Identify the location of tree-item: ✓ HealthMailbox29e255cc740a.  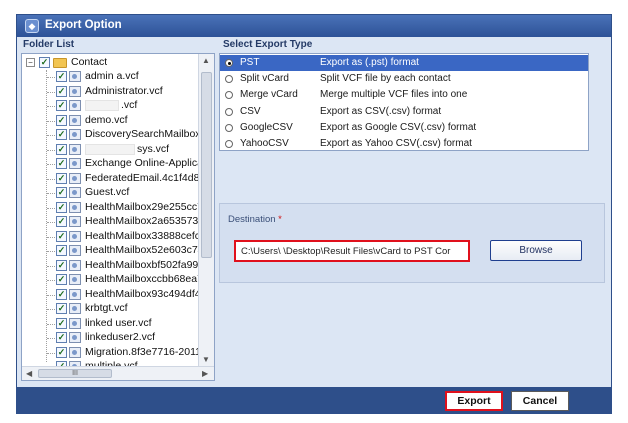
(110, 208).